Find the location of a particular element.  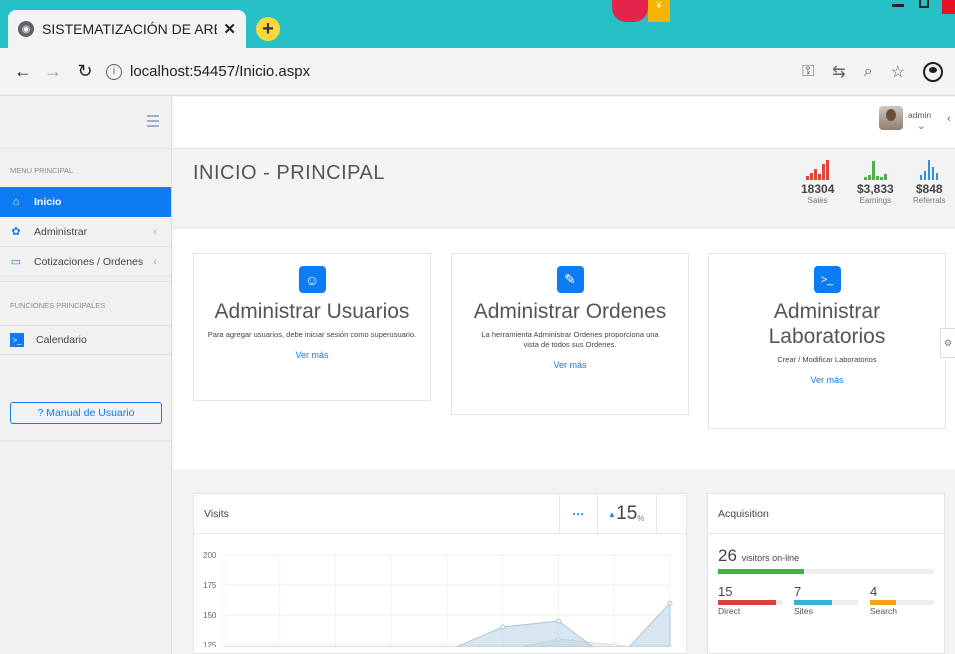

online-count: 26 is located at coordinates (727, 555).